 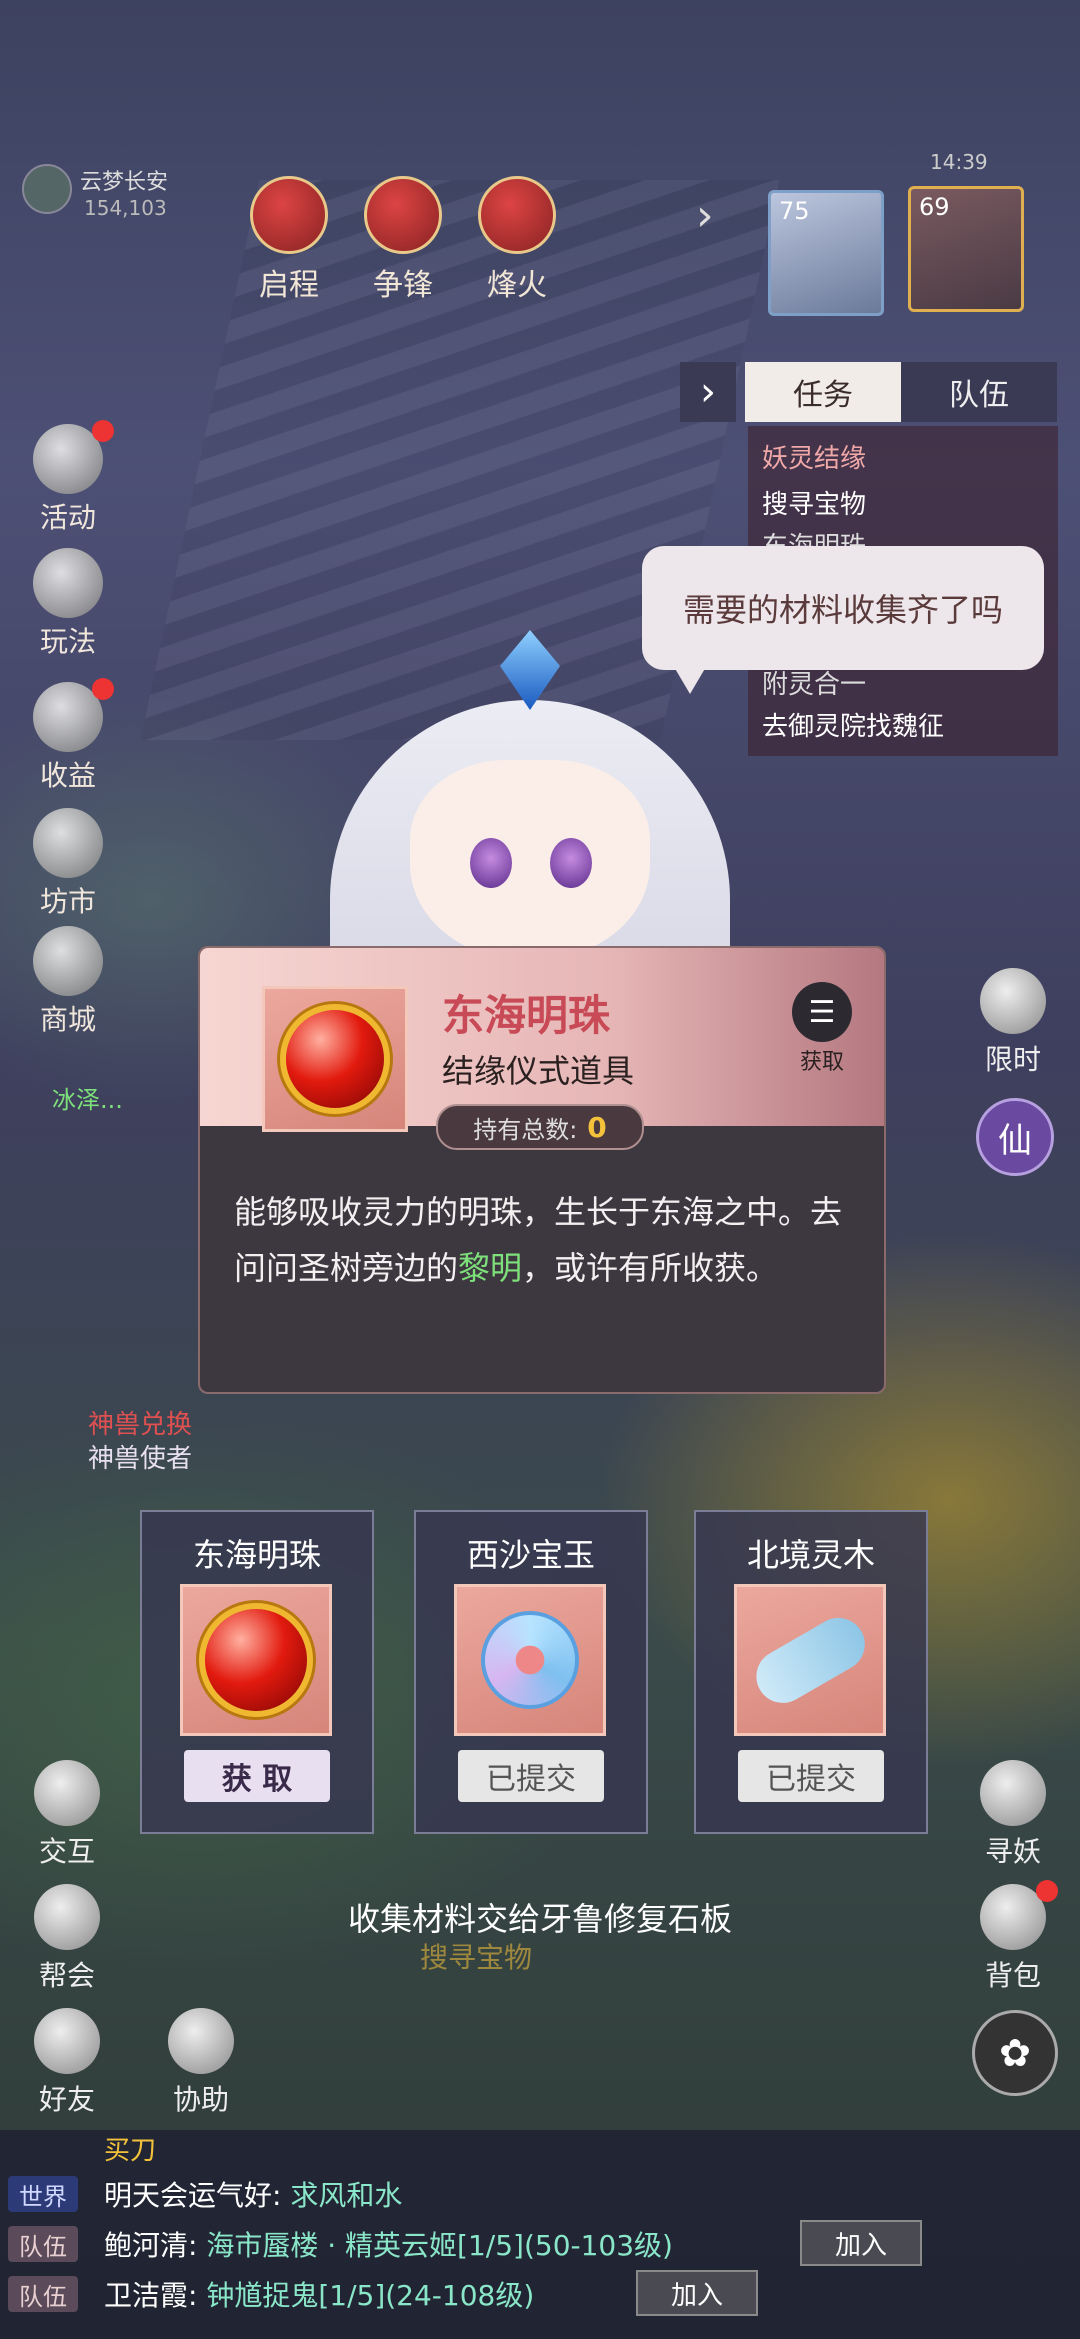 I want to click on activity-label: 活动, so click(x=67, y=517).